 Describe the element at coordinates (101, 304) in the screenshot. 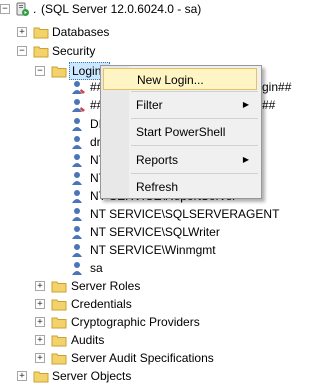

I see `credentials-label: Credentials` at that location.